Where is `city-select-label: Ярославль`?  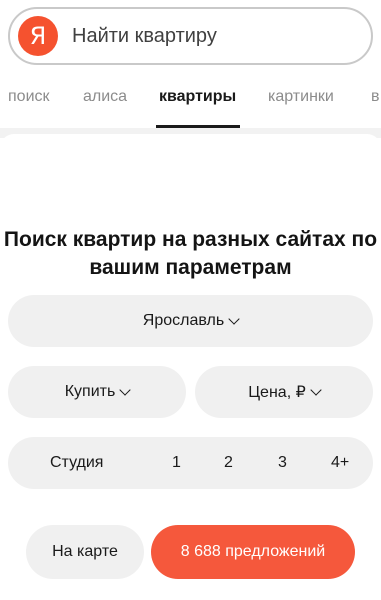 city-select-label: Ярославль is located at coordinates (183, 320).